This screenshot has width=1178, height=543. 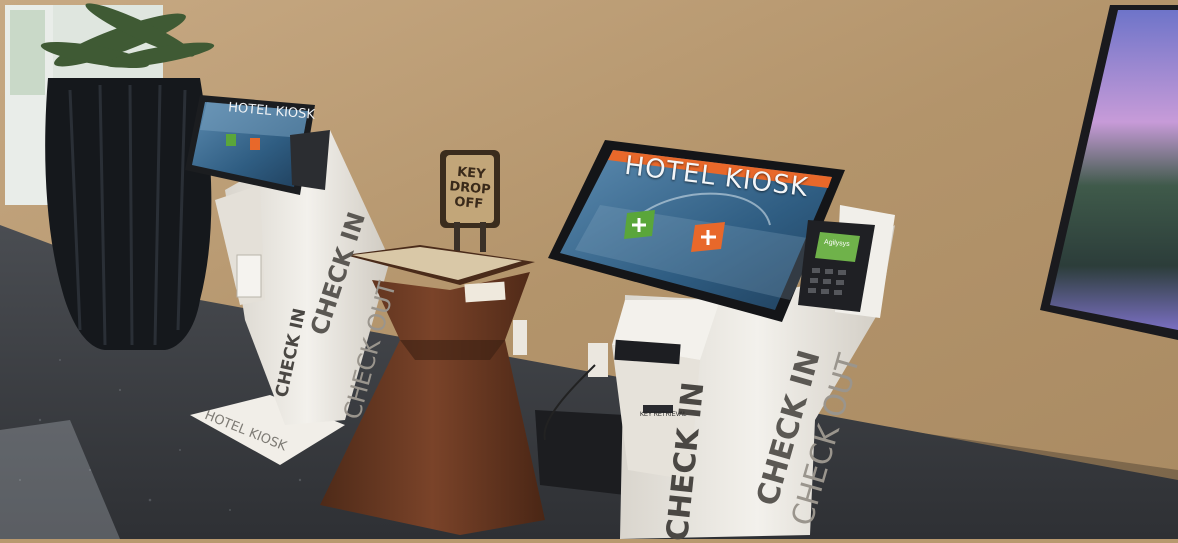 What do you see at coordinates (663, 415) in the screenshot?
I see `key-retrieval-label: KEY RETRIEVAL` at bounding box center [663, 415].